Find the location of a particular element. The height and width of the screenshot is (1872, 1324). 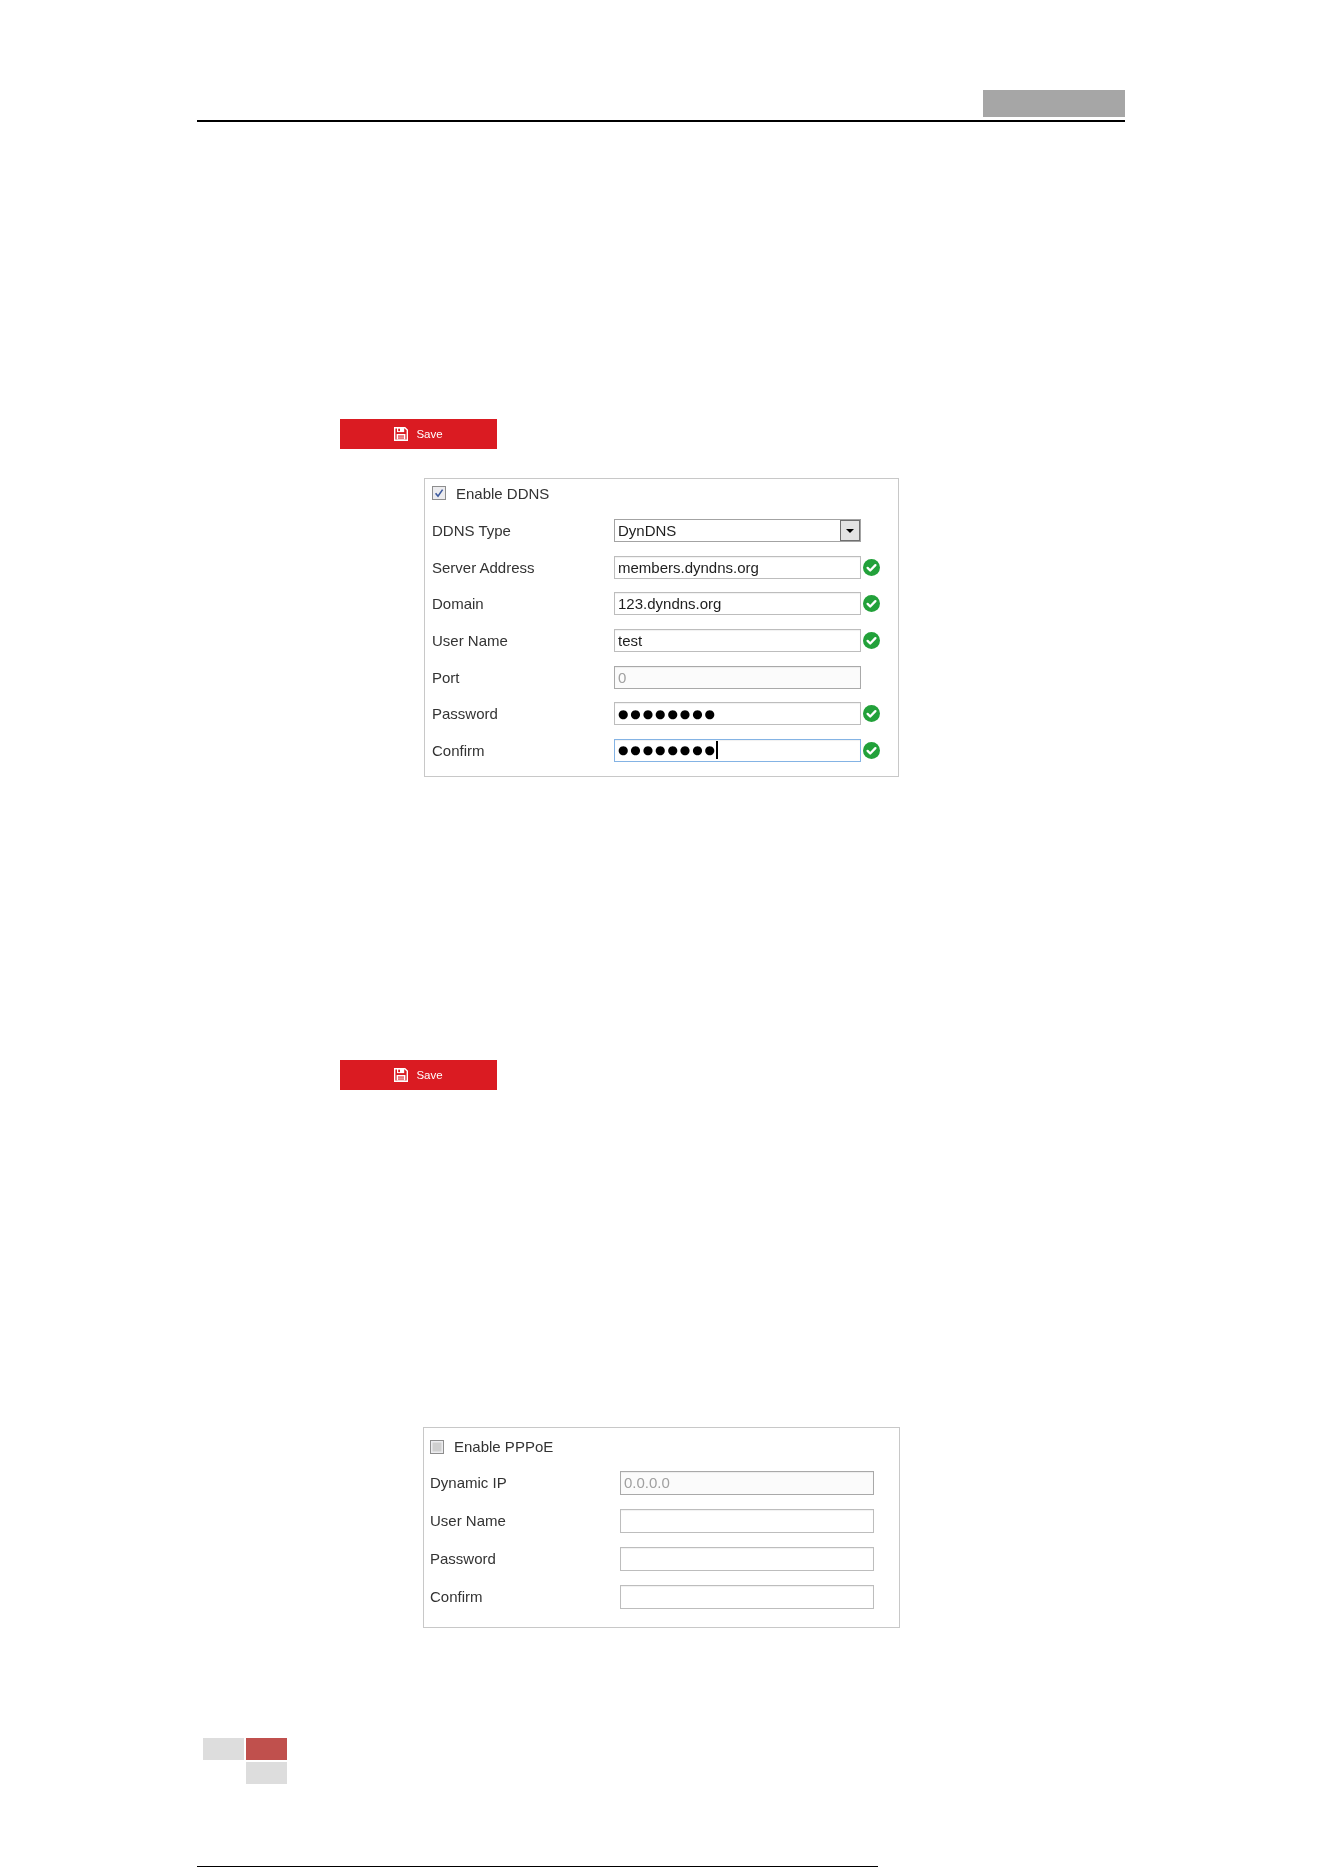

field-label: Port is located at coordinates (446, 677).